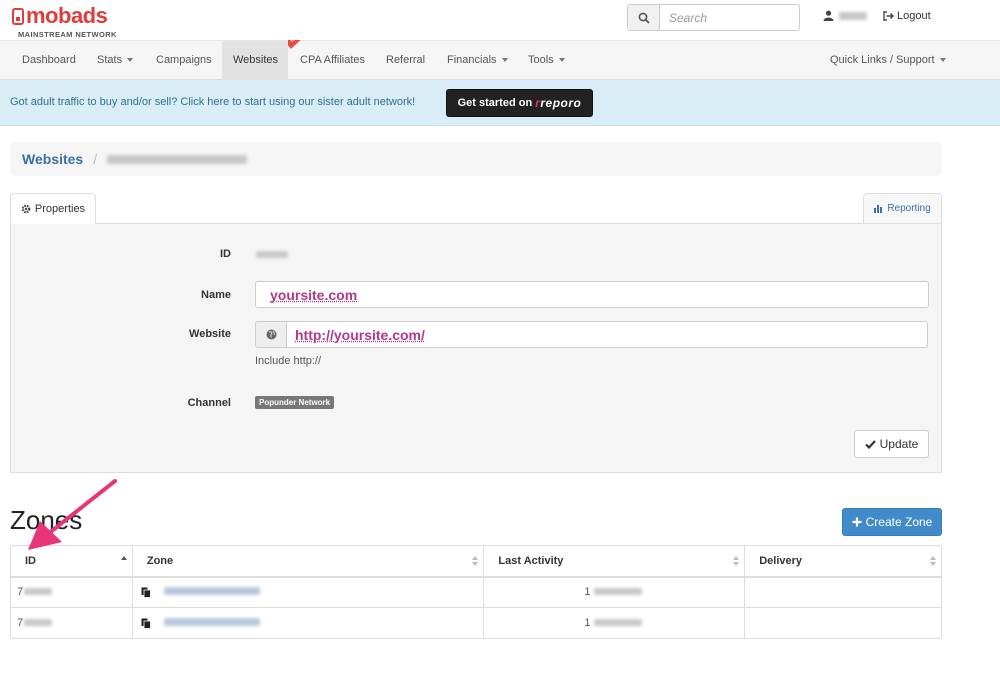 This screenshot has width=1000, height=687. What do you see at coordinates (300, 47) in the screenshot?
I see `new-ribbon-badge: NEW` at bounding box center [300, 47].